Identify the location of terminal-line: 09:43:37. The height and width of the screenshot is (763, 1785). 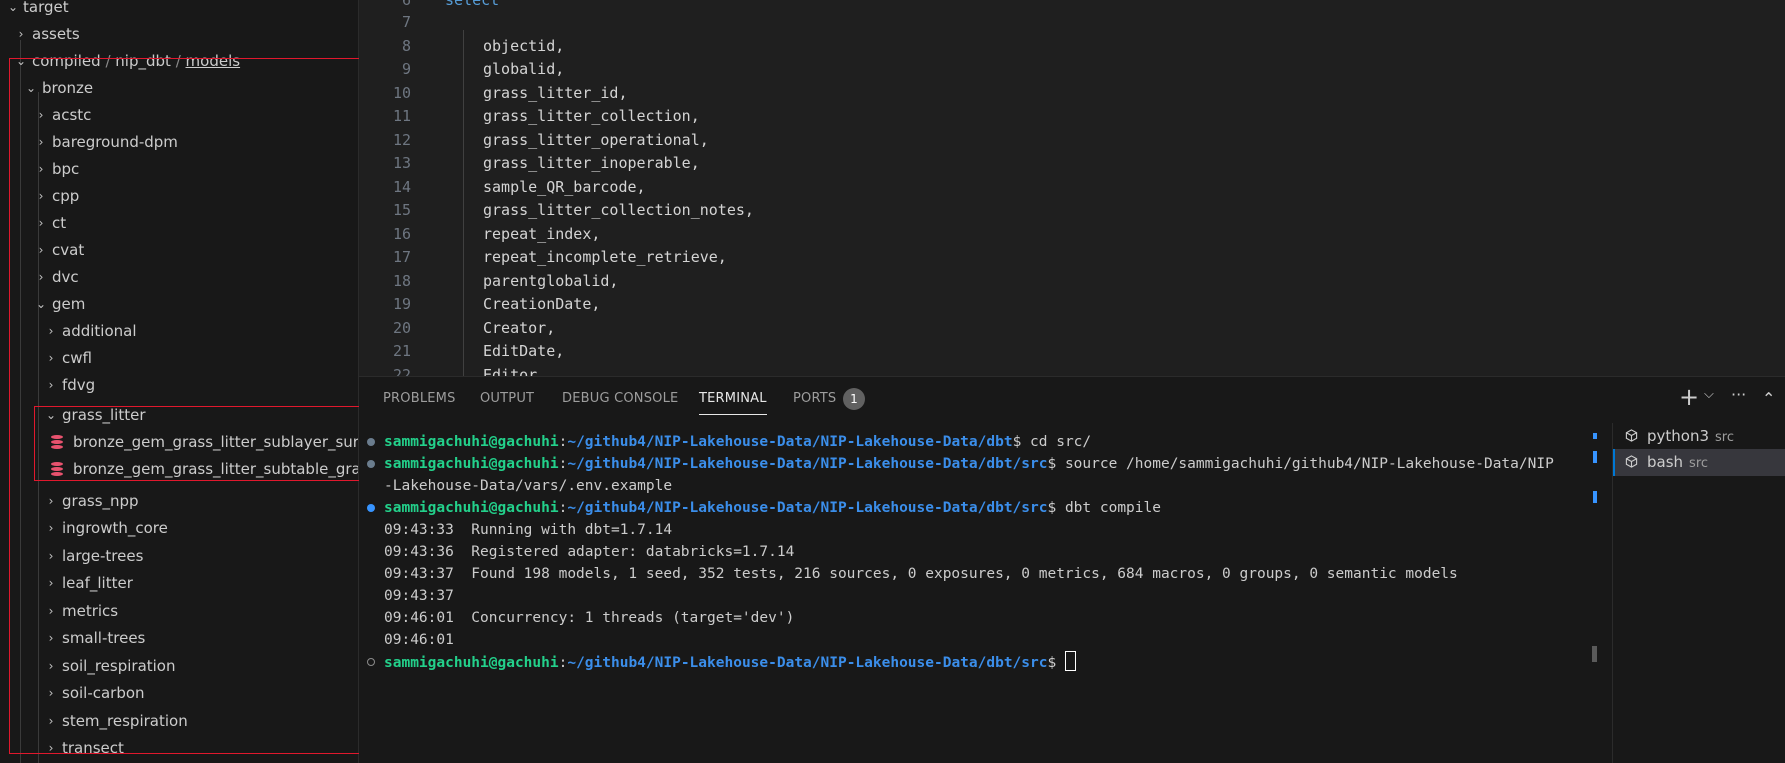
(419, 596).